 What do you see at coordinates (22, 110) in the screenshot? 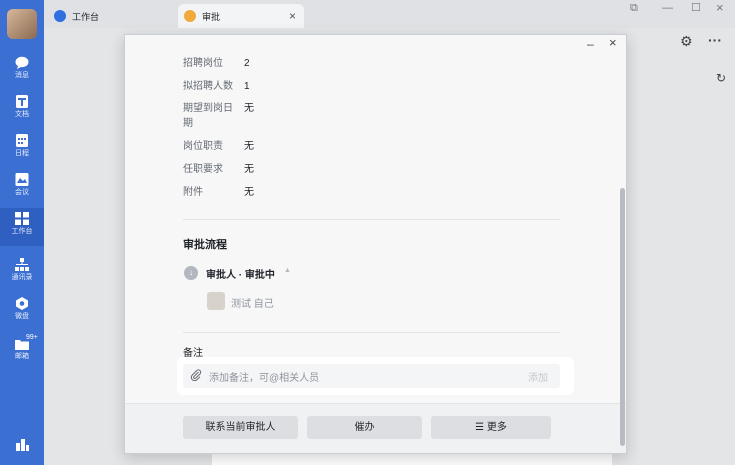
I see `nav-item-docs: 文档` at bounding box center [22, 110].